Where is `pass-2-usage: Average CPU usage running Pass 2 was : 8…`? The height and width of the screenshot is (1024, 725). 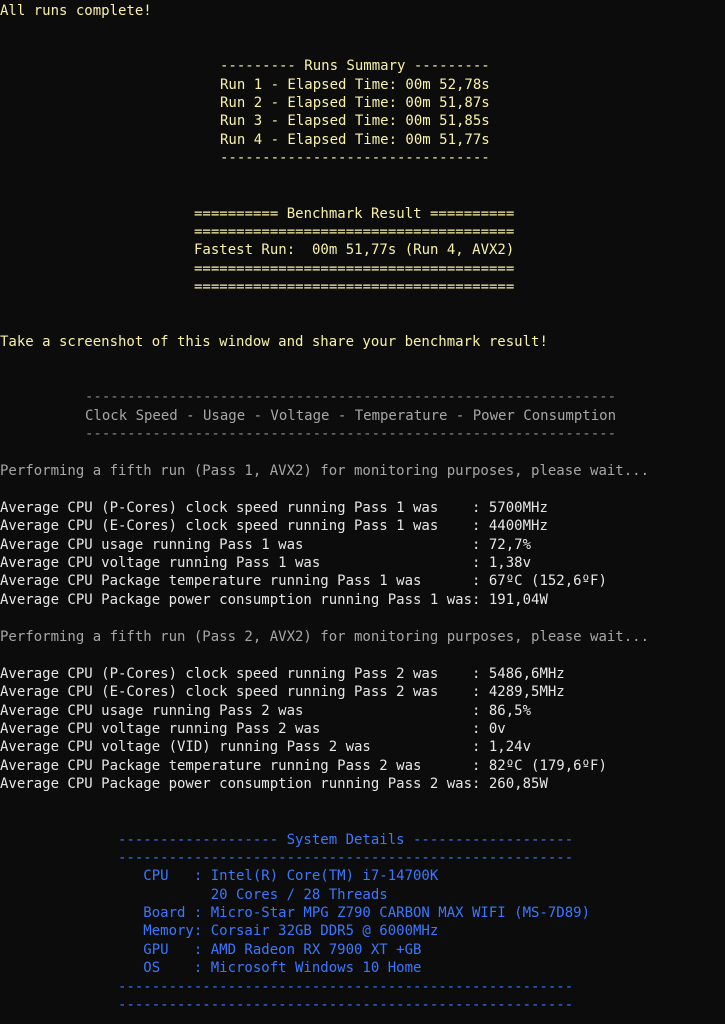
pass-2-usage: Average CPU usage running Pass 2 was : 8… is located at coordinates (266, 711).